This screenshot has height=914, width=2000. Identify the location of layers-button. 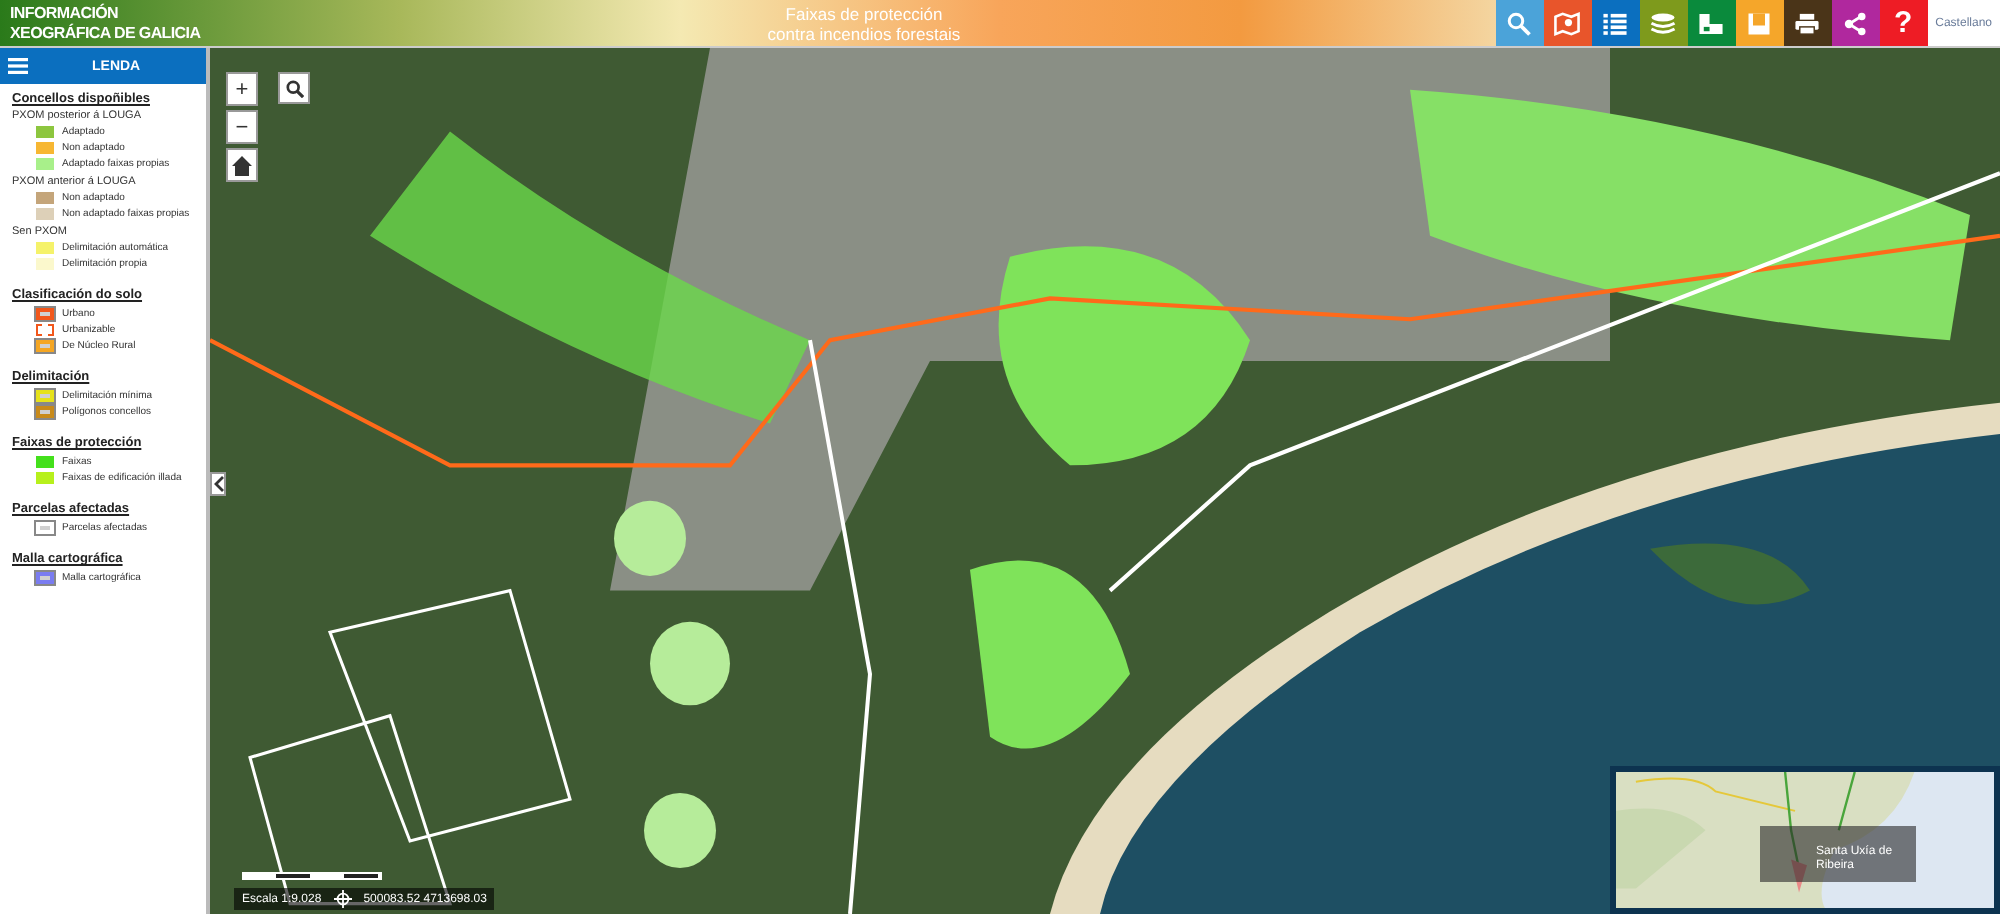
(1663, 23).